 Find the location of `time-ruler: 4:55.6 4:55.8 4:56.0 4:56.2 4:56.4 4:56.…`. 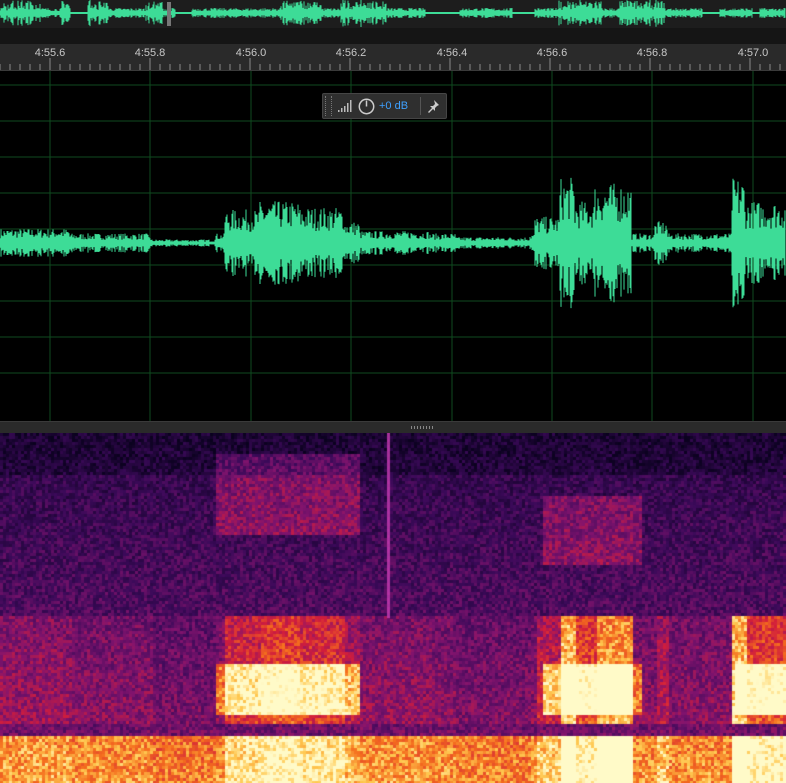

time-ruler: 4:55.6 4:55.8 4:56.0 4:56.2 4:56.4 4:56.… is located at coordinates (393, 57).